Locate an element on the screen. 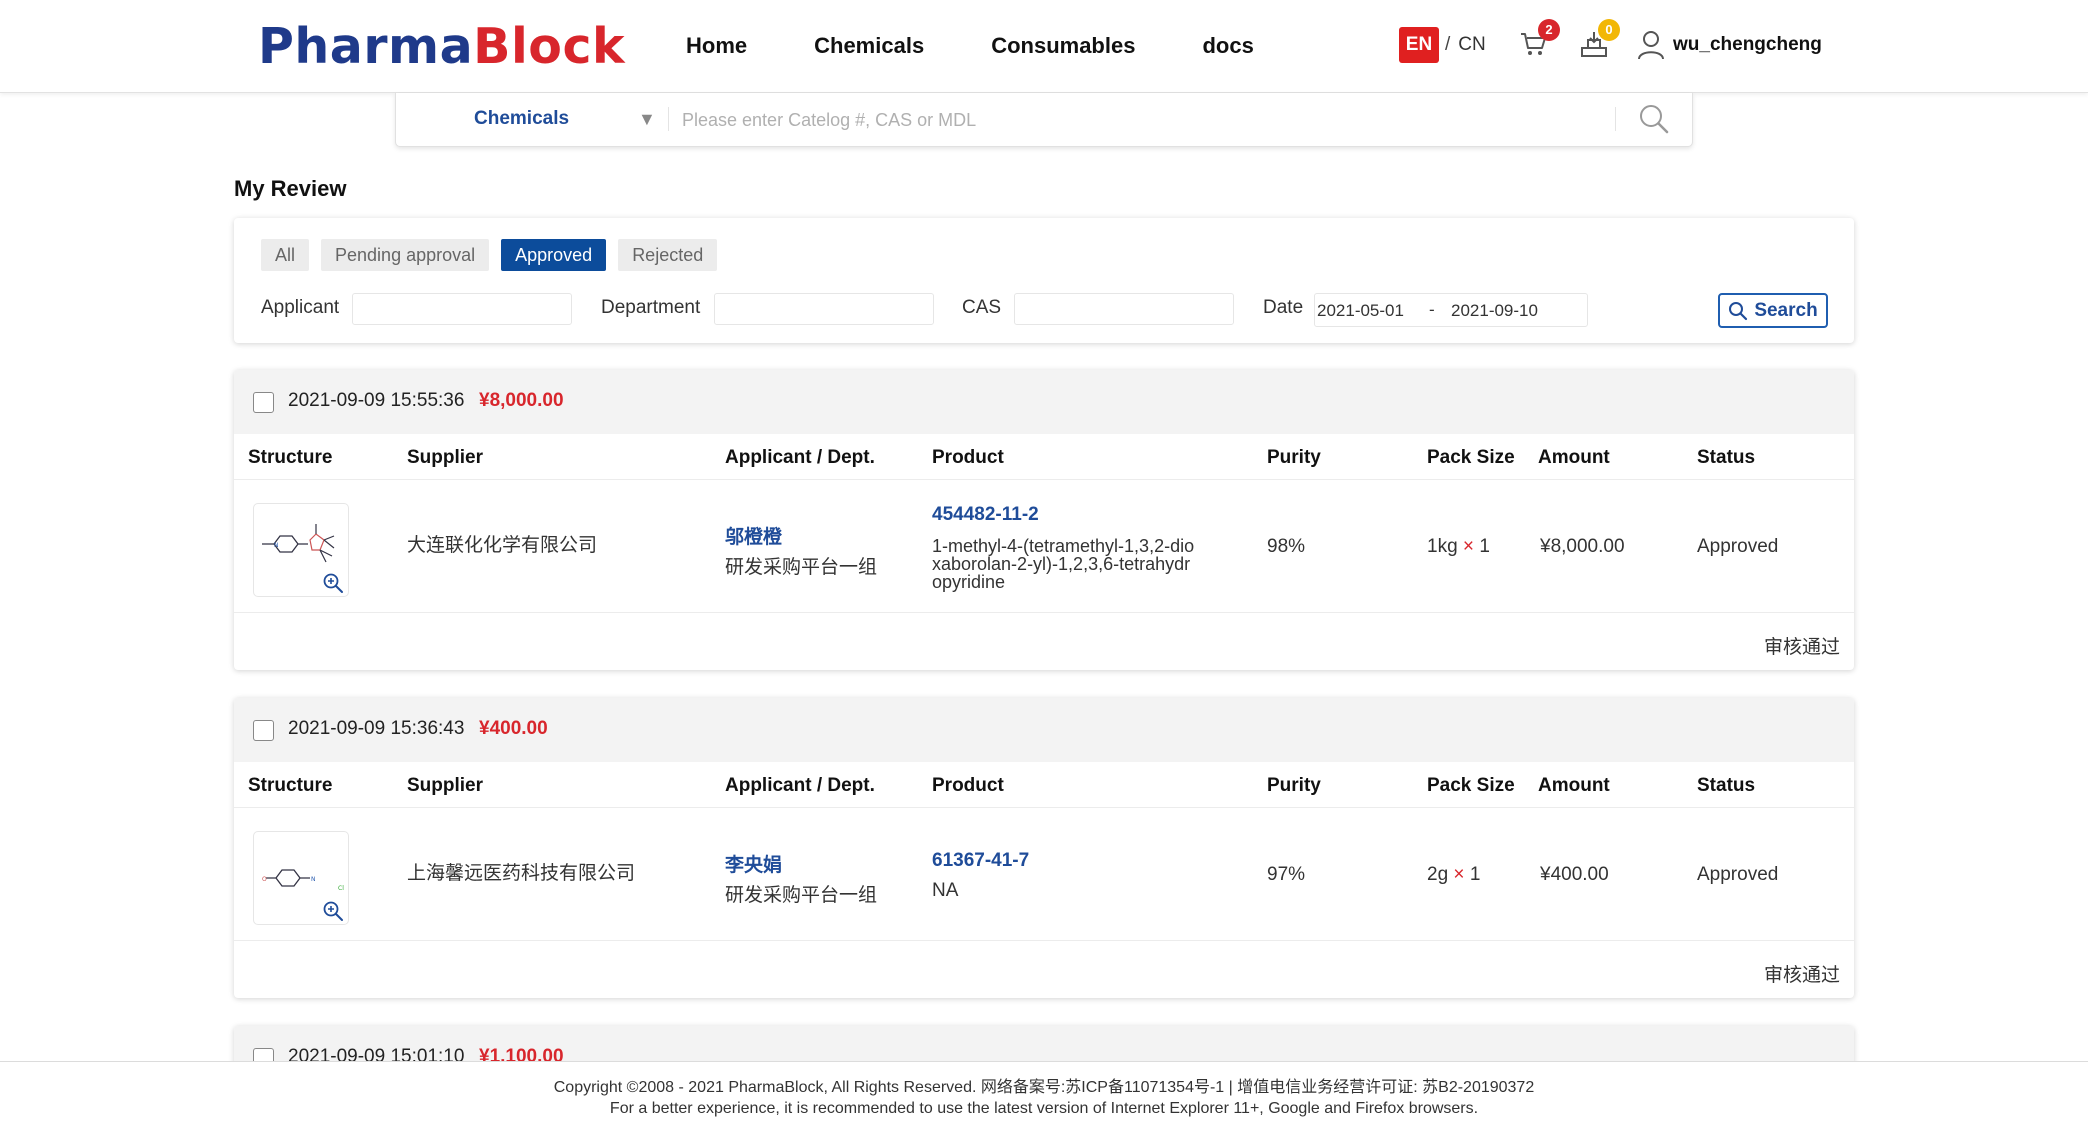  nav-consumables: Consumables is located at coordinates (1063, 46).